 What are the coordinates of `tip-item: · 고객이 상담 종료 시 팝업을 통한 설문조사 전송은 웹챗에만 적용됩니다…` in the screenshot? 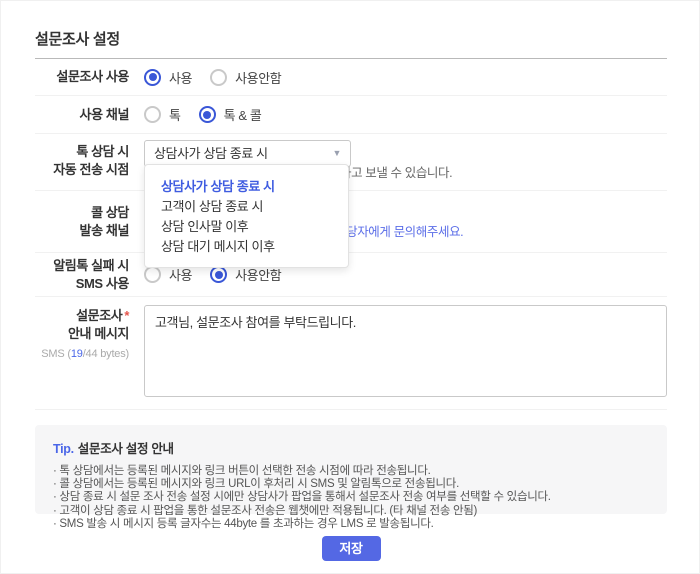 It's located at (265, 510).